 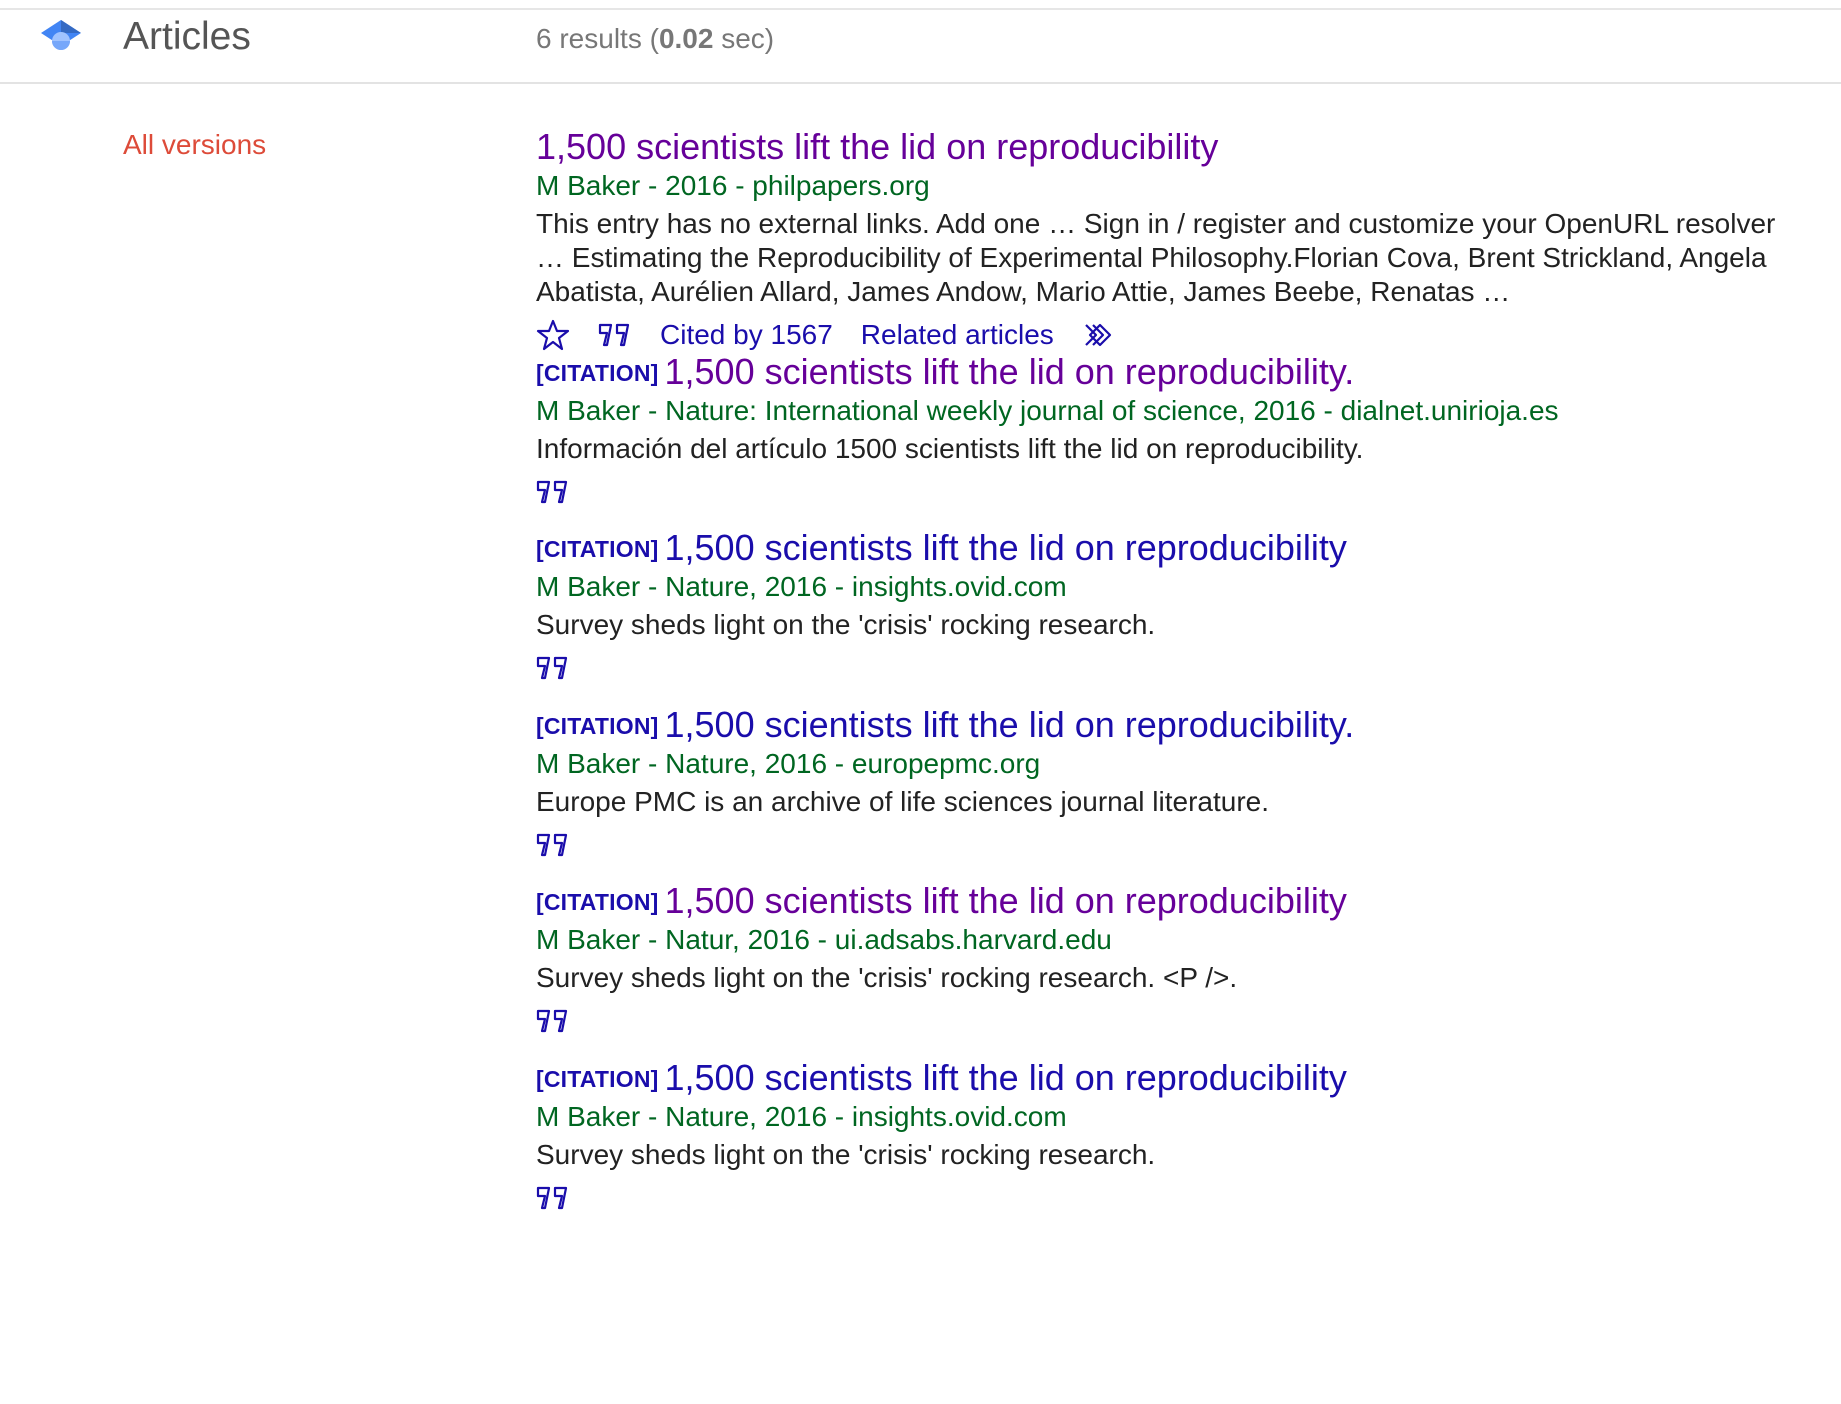 What do you see at coordinates (920, 5) in the screenshot?
I see `top-border` at bounding box center [920, 5].